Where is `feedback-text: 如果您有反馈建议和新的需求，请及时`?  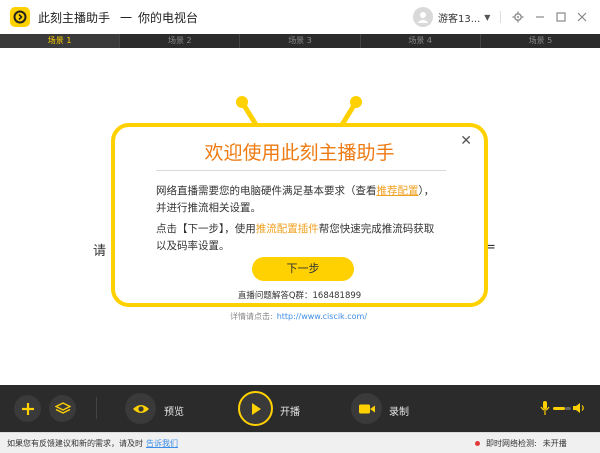 feedback-text: 如果您有反馈建议和新的需求，请及时 is located at coordinates (75, 443).